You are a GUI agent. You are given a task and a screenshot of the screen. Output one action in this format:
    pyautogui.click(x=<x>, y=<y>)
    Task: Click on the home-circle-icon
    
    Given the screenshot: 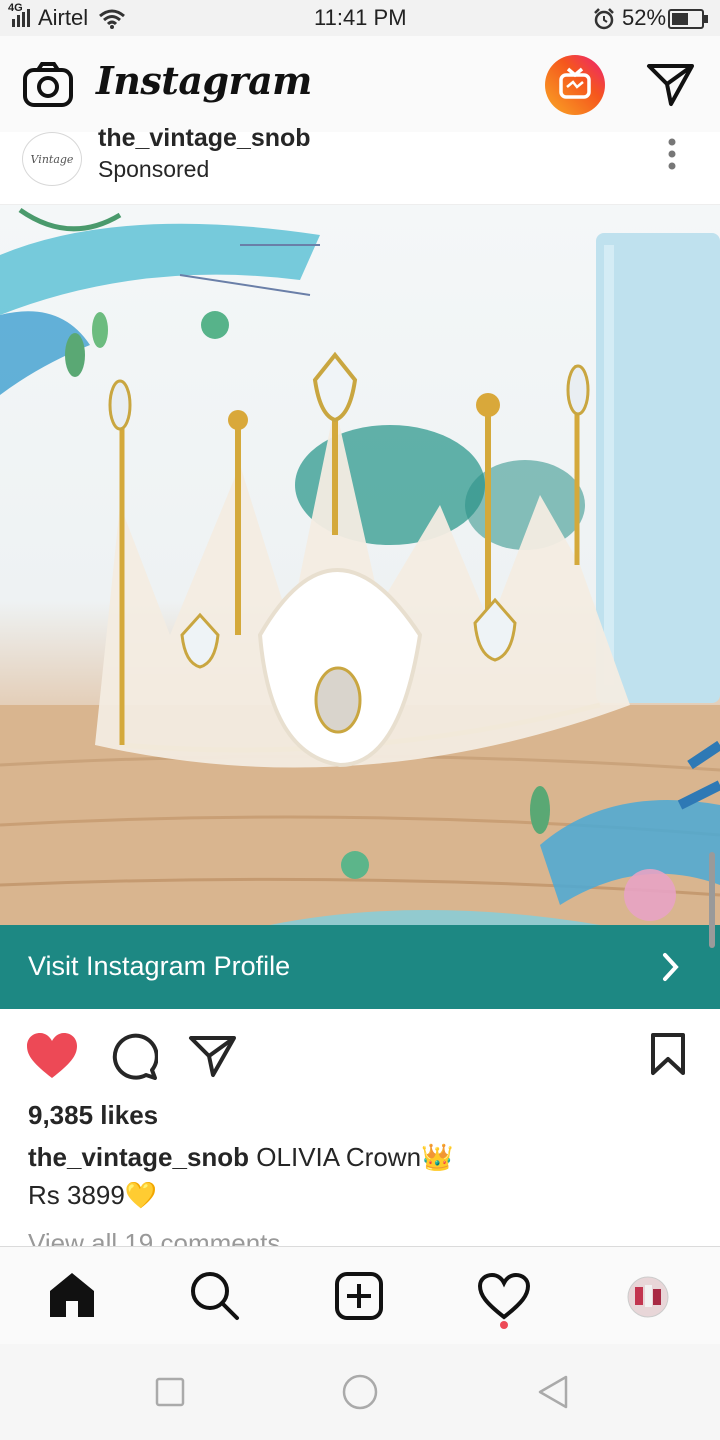 What is the action you would take?
    pyautogui.click(x=360, y=1392)
    